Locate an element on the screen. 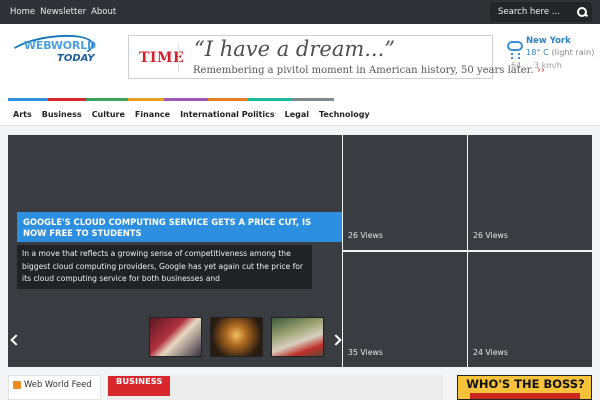 Image resolution: width=600 pixels, height=400 pixels. category-culture: Culture is located at coordinates (108, 114).